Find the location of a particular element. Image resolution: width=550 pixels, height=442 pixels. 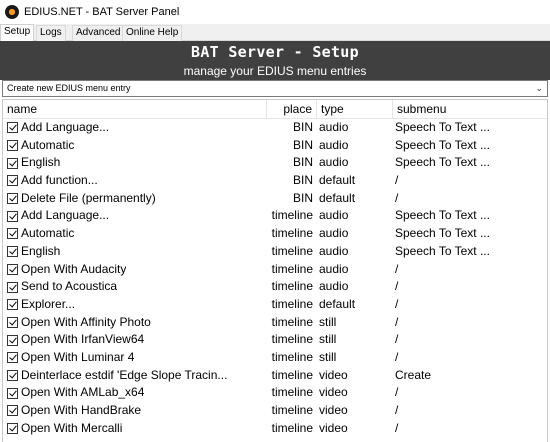

chevron-down-icon: ⌄ is located at coordinates (539, 88).